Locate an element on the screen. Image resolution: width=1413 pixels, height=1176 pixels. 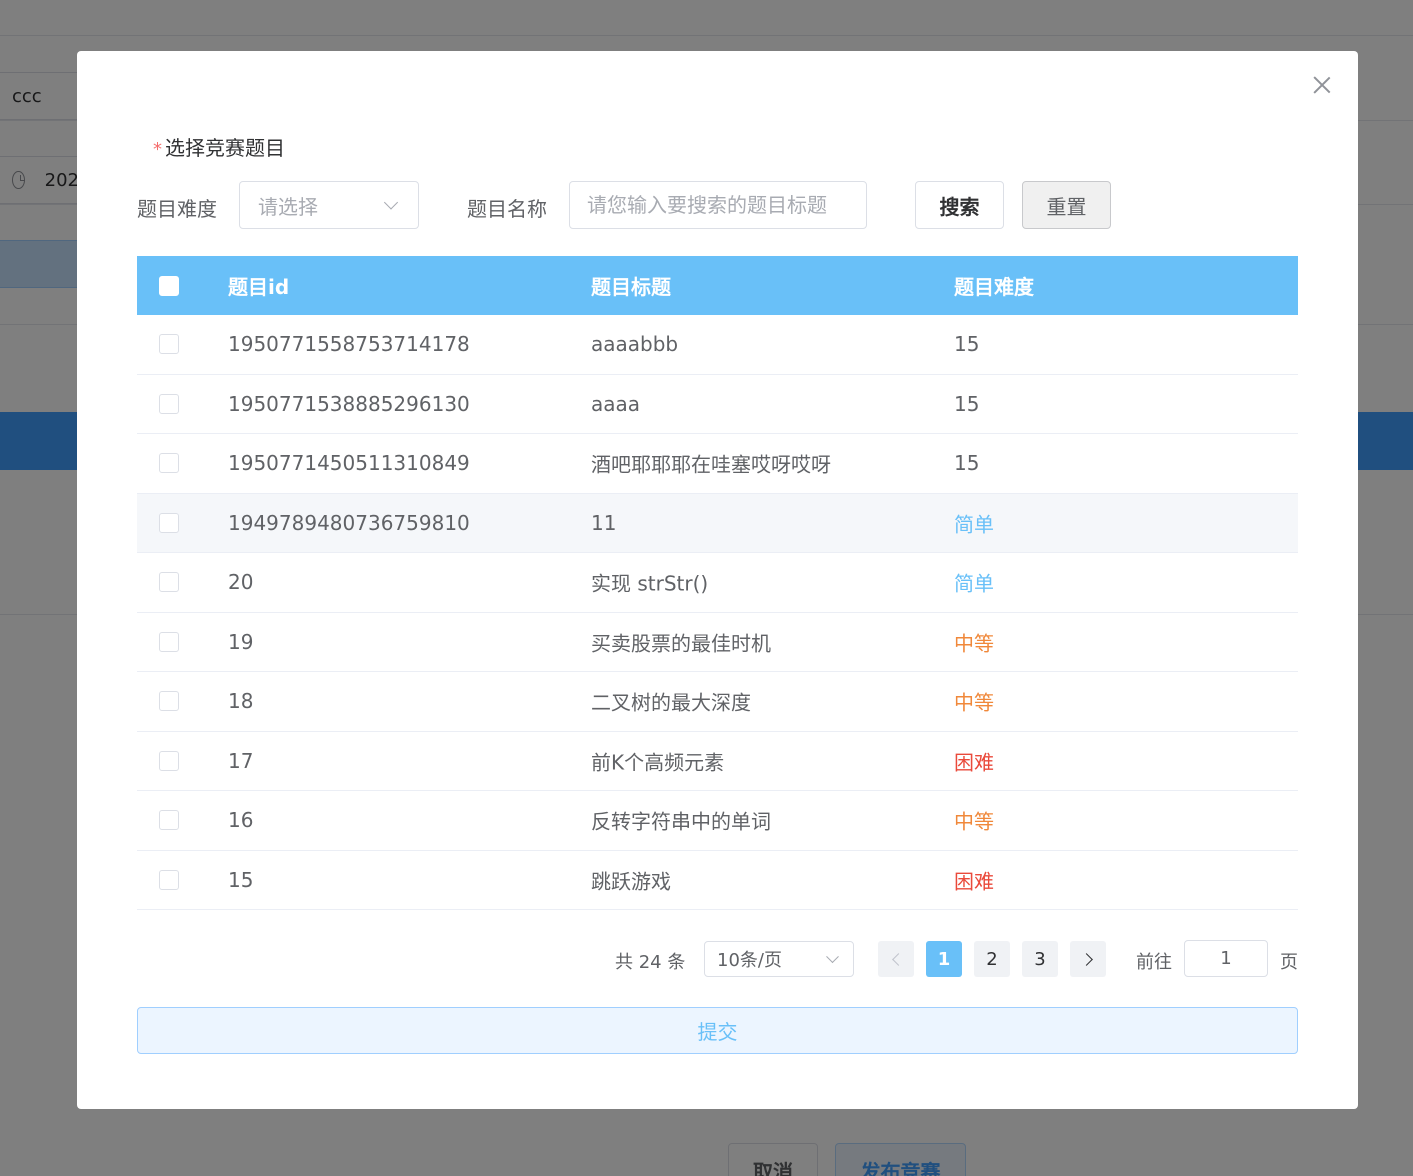
table-row: 18 二叉树的最大深度 中等 is located at coordinates (717, 702).